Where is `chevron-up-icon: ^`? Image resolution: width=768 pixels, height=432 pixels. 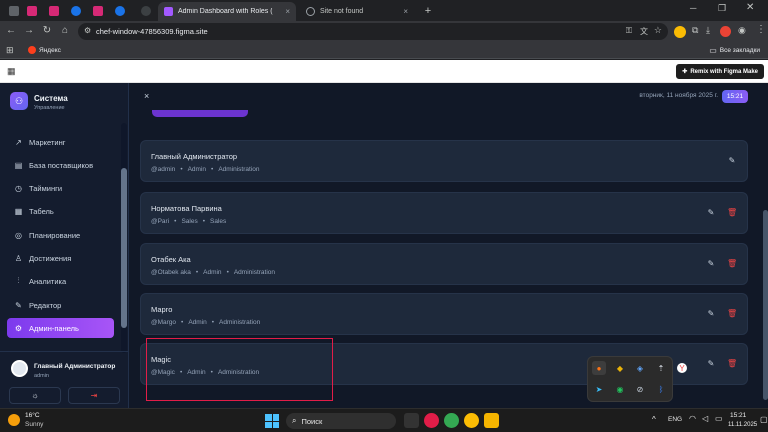
chevron-up-icon: ^ is located at coordinates (654, 419).